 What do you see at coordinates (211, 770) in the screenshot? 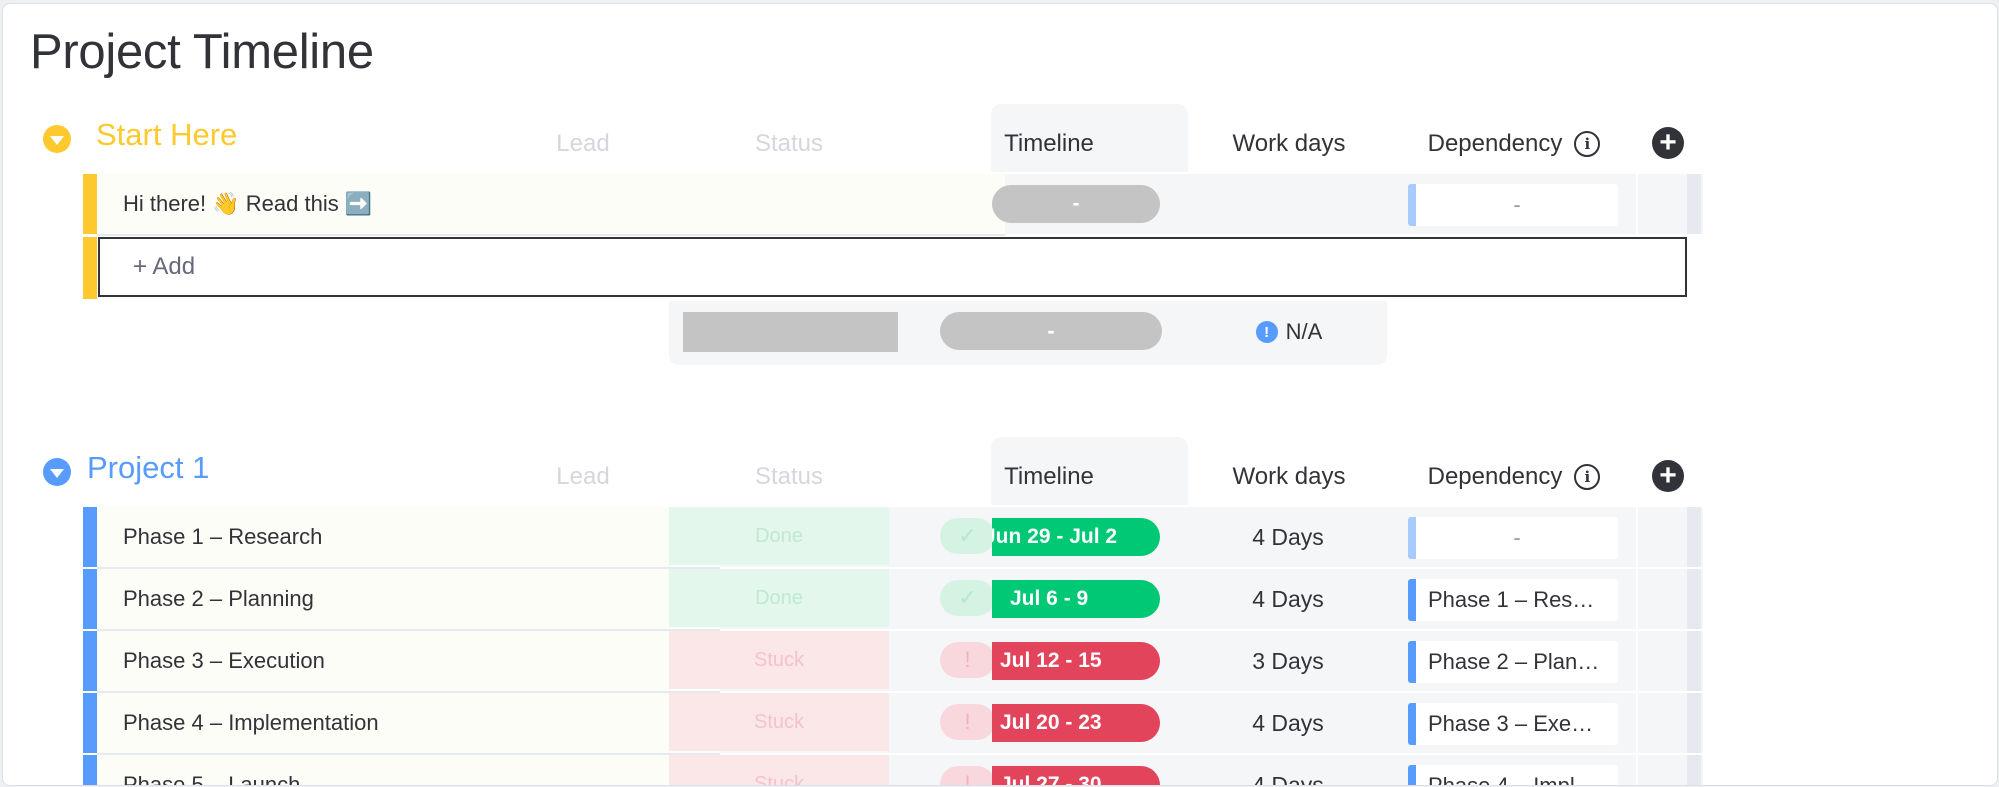
I see `item-name: Phase 5 – Launch` at bounding box center [211, 770].